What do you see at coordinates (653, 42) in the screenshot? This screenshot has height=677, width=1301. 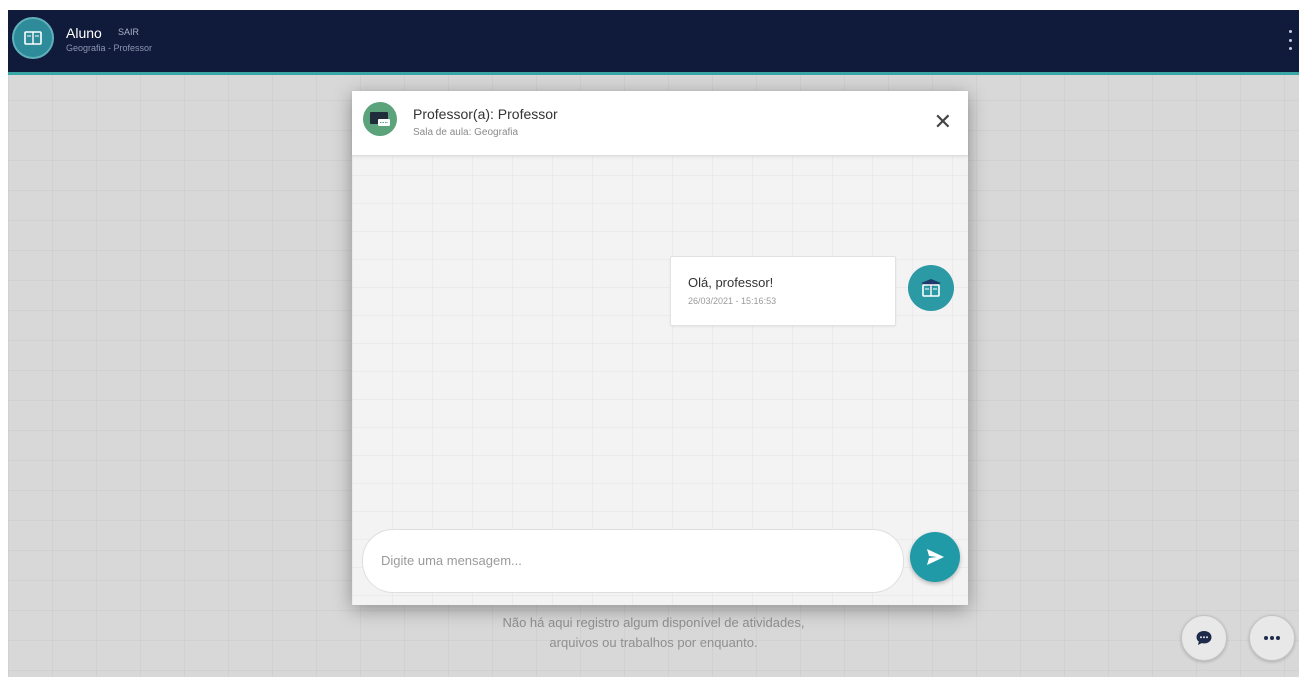 I see `top-bar: Aluno SAIR Geografia - Professor` at bounding box center [653, 42].